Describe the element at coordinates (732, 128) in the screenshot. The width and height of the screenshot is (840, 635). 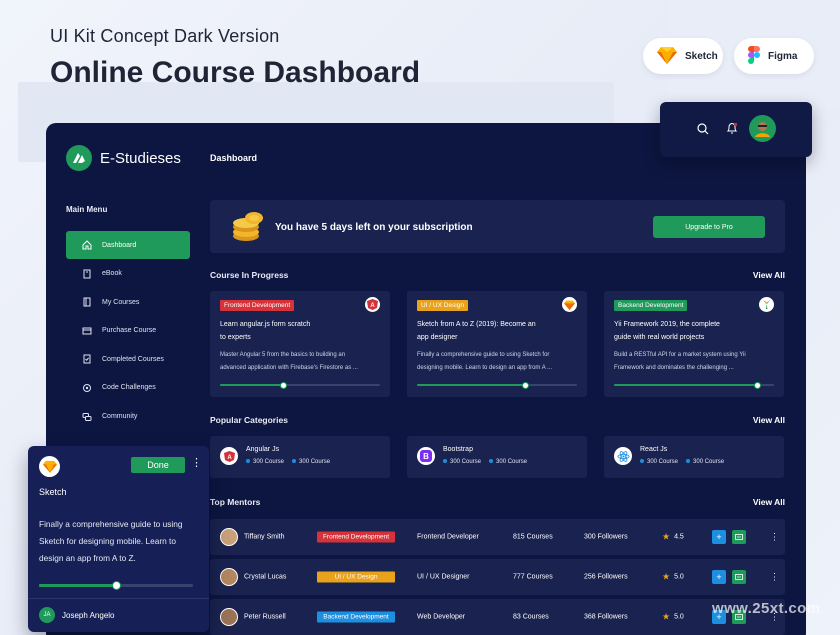
I see `bell-icon` at that location.